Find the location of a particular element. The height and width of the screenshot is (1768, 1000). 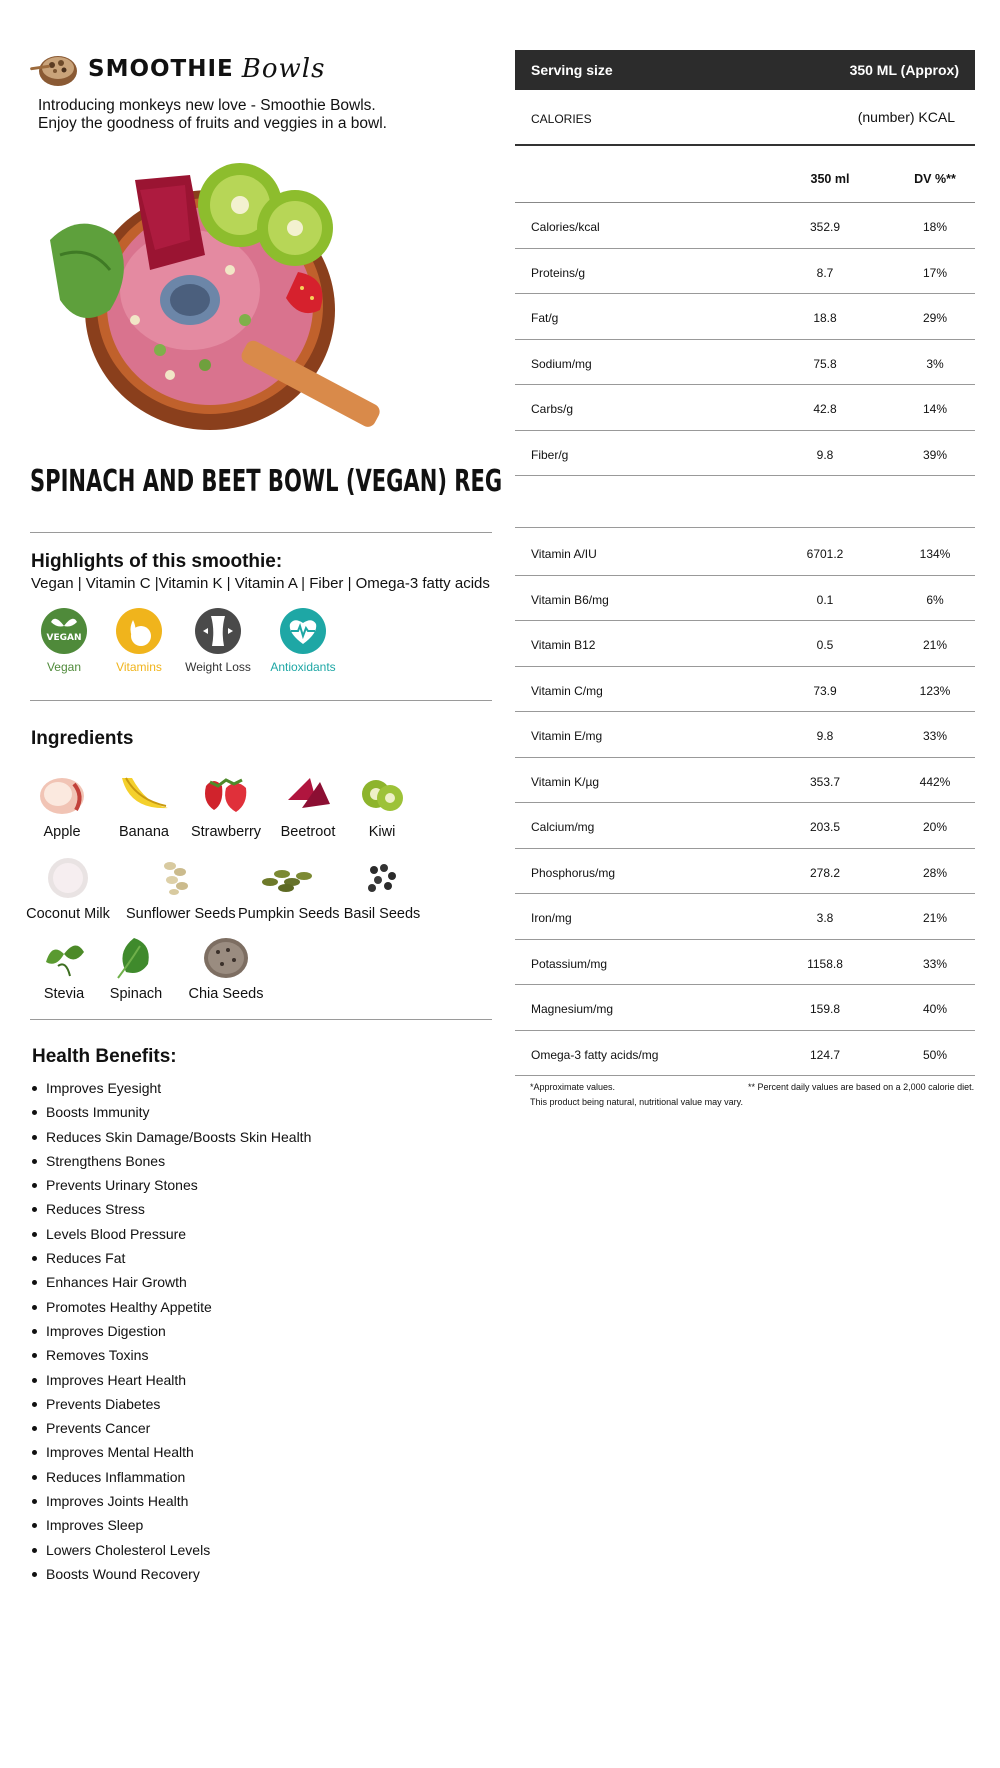

list-item: Prevents Urinary Stones is located at coordinates (171, 1185).